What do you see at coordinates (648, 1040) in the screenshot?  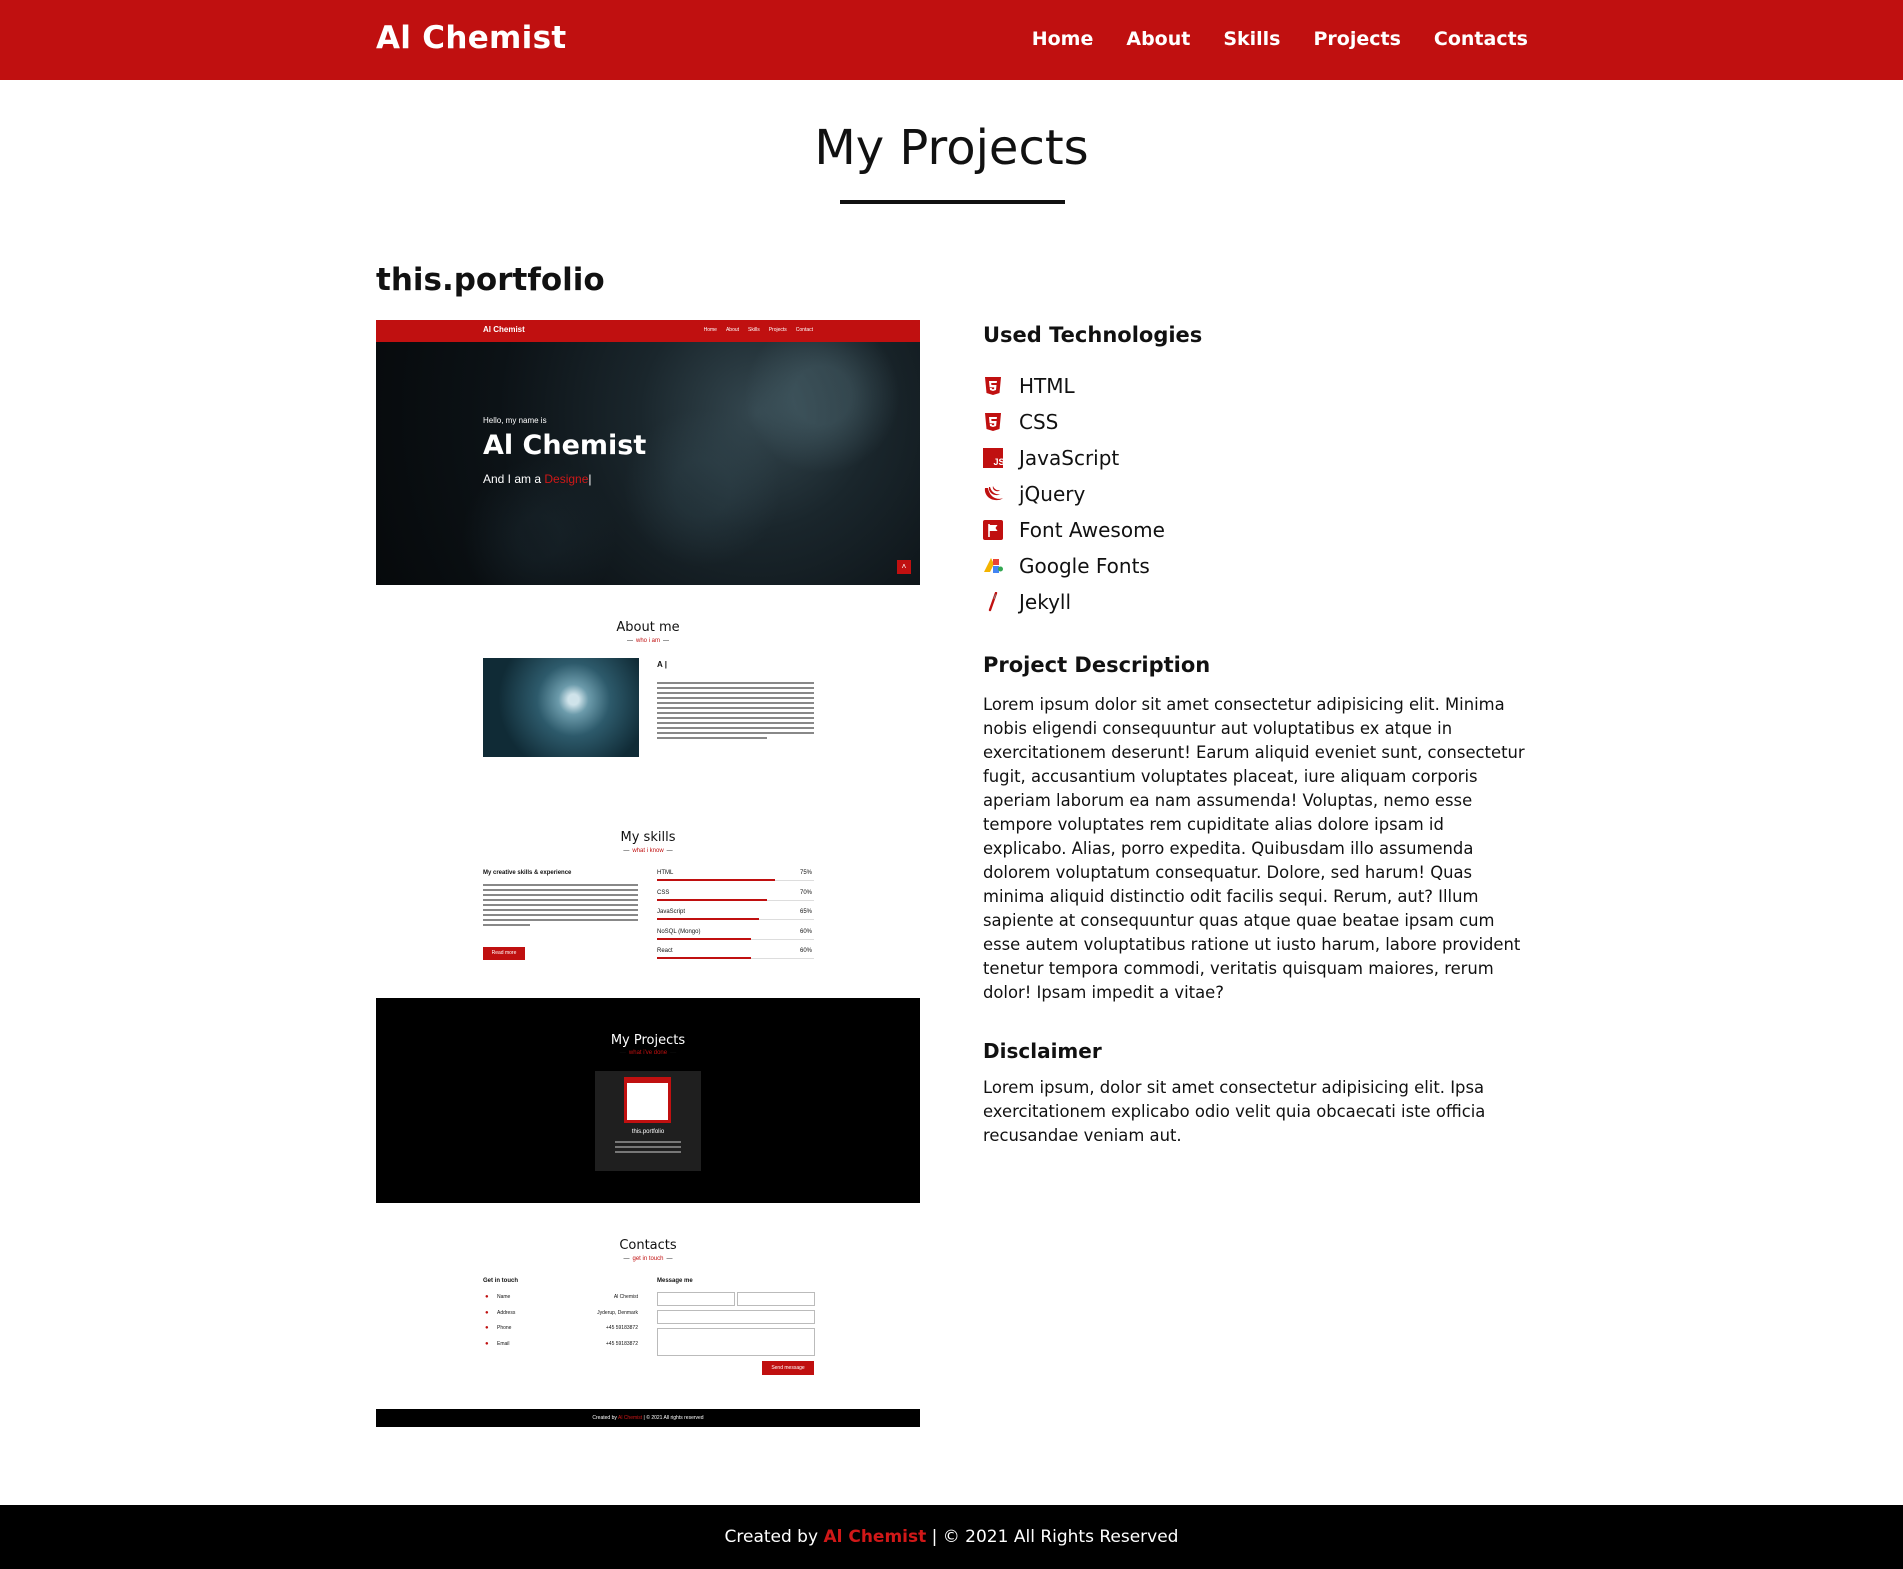 I see `preview-projects-title: My Projects` at bounding box center [648, 1040].